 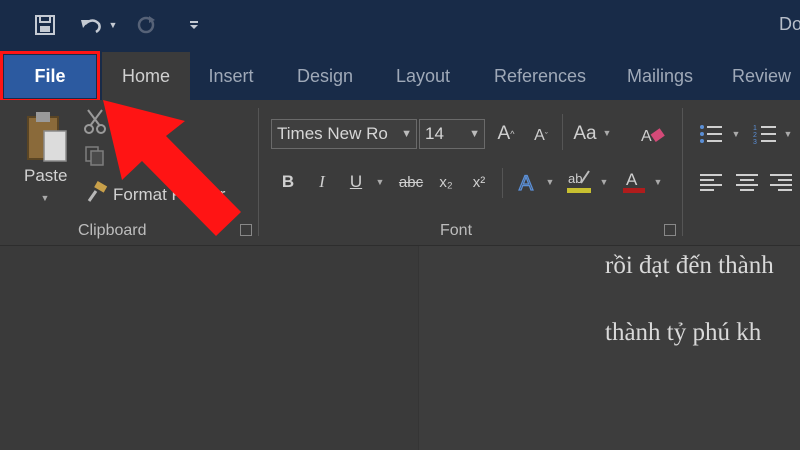 What do you see at coordinates (325, 76) in the screenshot?
I see `tab-design: Design` at bounding box center [325, 76].